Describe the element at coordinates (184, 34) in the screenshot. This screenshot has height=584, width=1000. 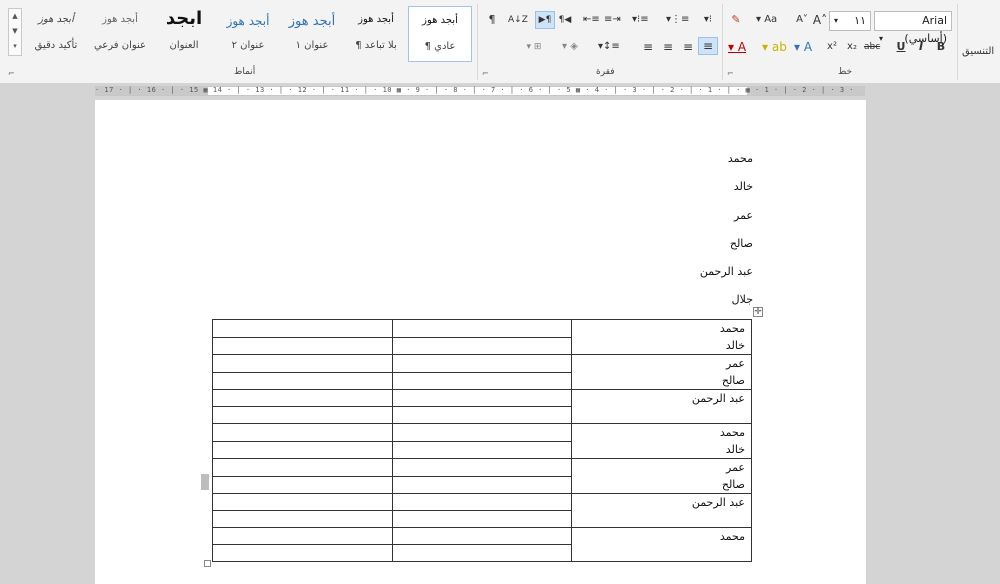
I see `style-title: ابجد العنوان` at that location.